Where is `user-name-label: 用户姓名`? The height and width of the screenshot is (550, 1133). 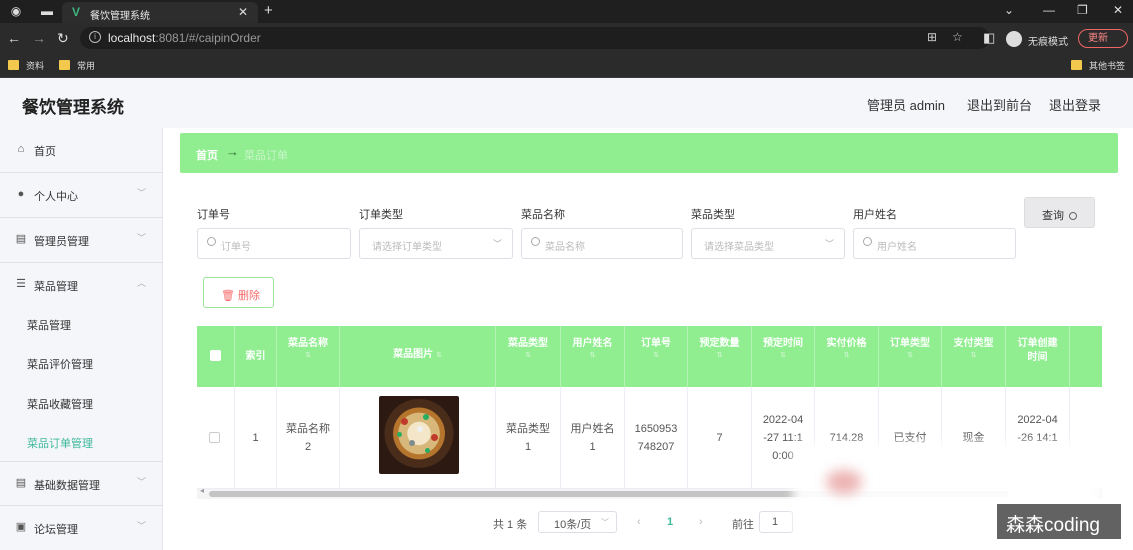
user-name-label: 用户姓名 is located at coordinates (875, 215).